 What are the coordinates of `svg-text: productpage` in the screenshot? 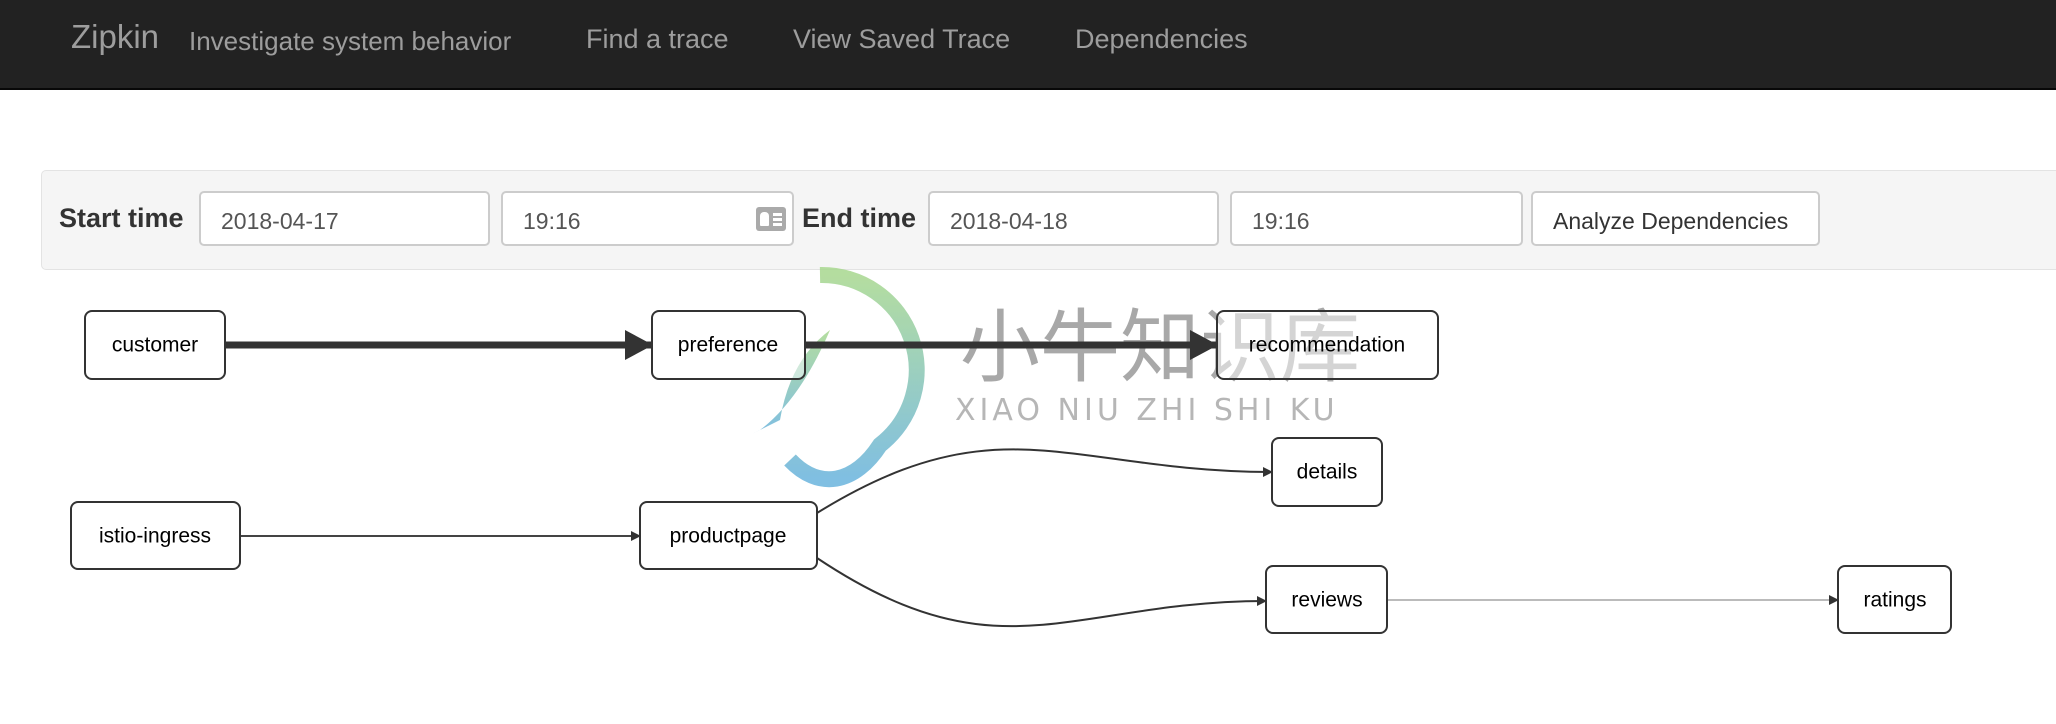 It's located at (728, 536).